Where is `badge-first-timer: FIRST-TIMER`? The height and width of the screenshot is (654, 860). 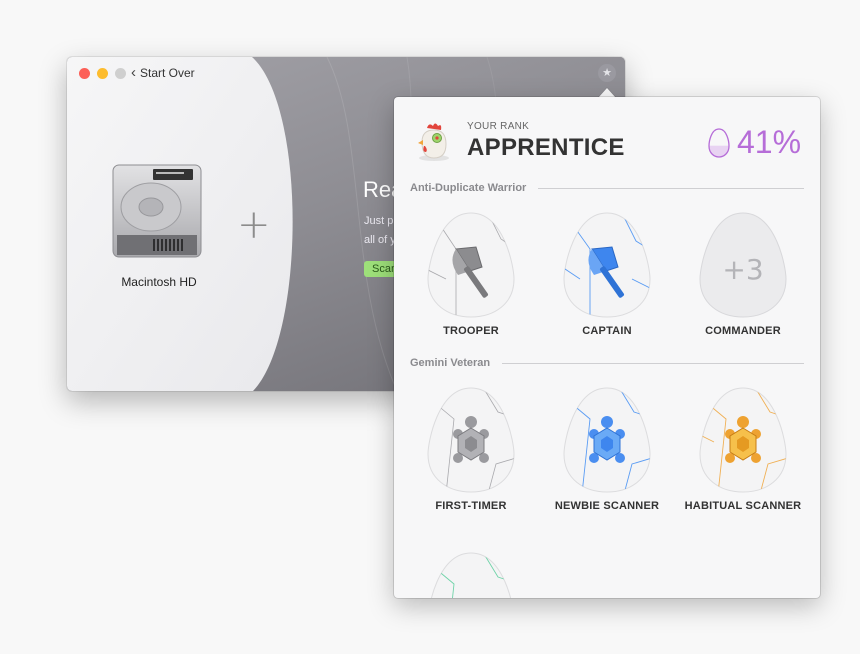 badge-first-timer: FIRST-TIMER is located at coordinates (471, 448).